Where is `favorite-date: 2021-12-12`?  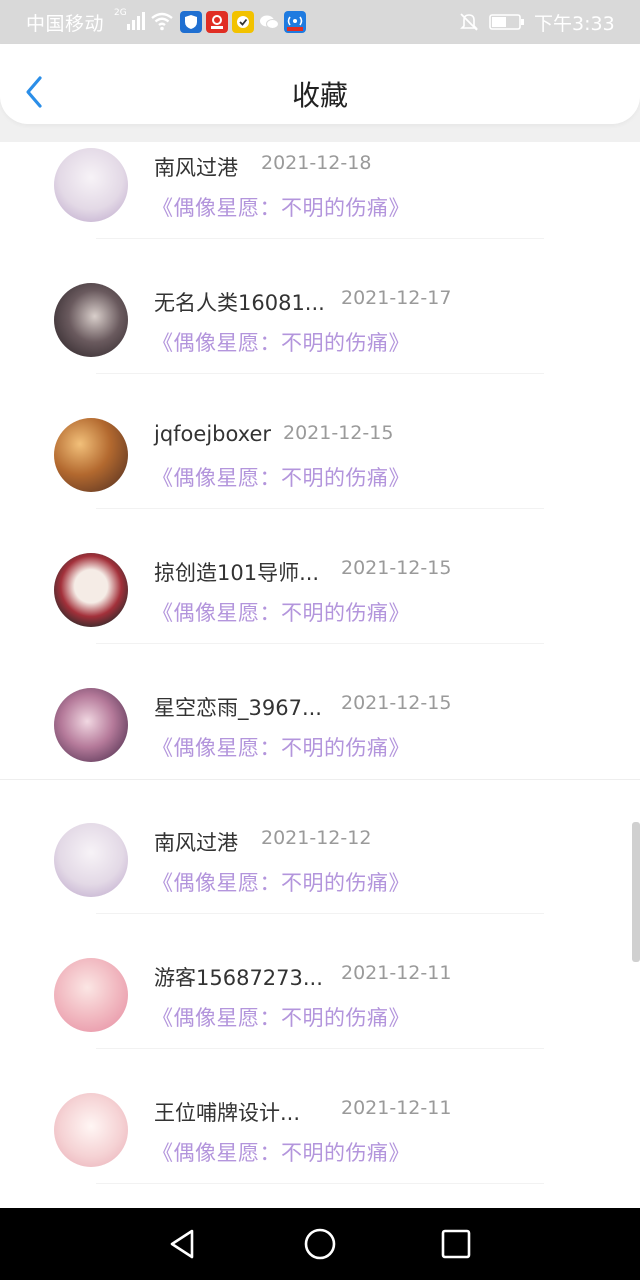
favorite-date: 2021-12-12 is located at coordinates (316, 838).